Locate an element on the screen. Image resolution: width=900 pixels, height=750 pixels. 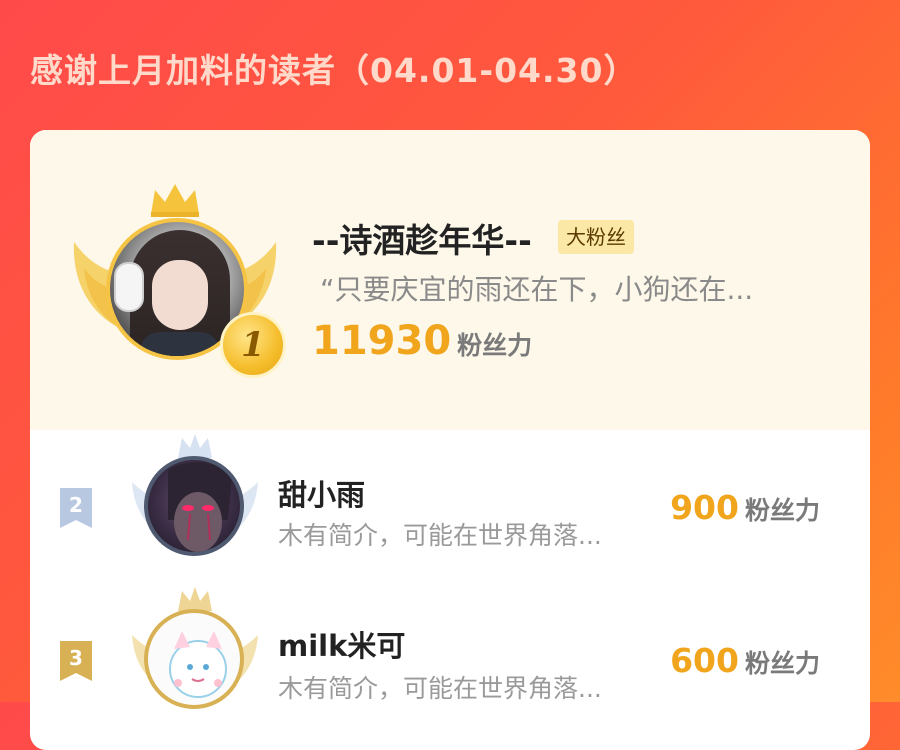
fan-level-badge: 大粉丝 is located at coordinates (596, 237).